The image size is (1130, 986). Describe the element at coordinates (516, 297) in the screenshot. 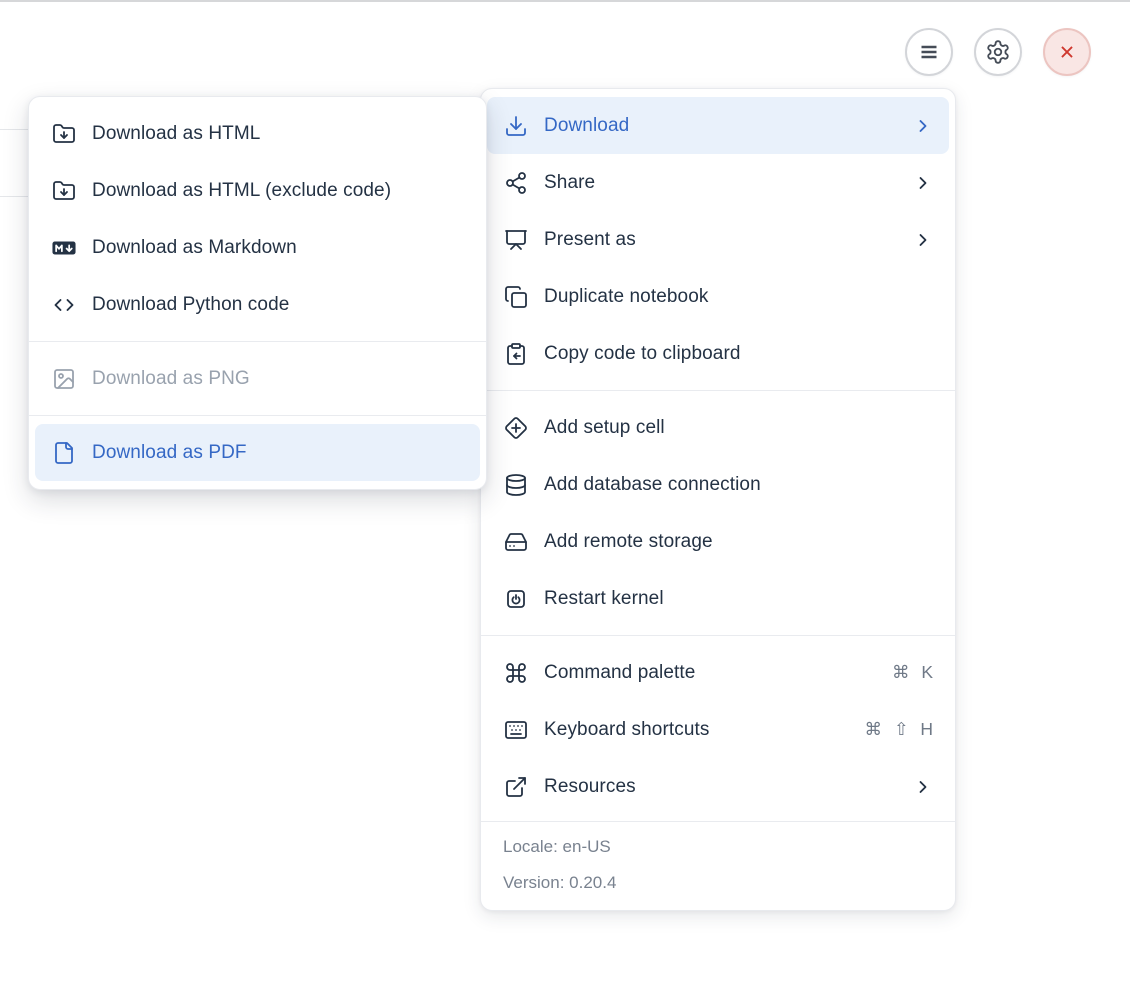

I see `copy-icon` at that location.